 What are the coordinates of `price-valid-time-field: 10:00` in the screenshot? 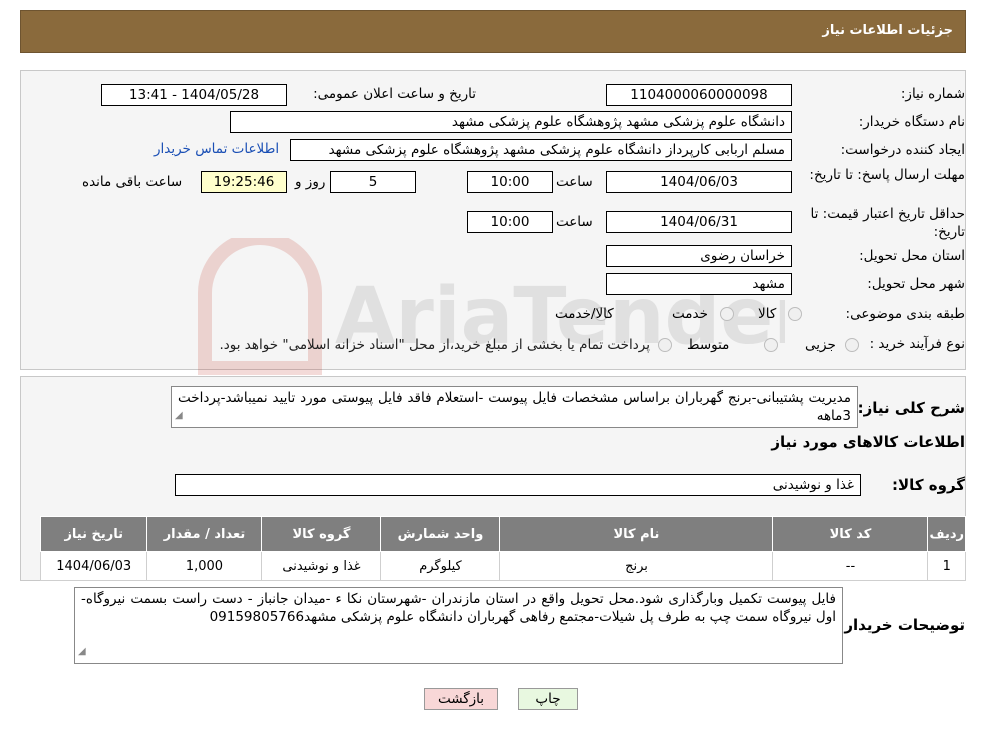 It's located at (510, 222).